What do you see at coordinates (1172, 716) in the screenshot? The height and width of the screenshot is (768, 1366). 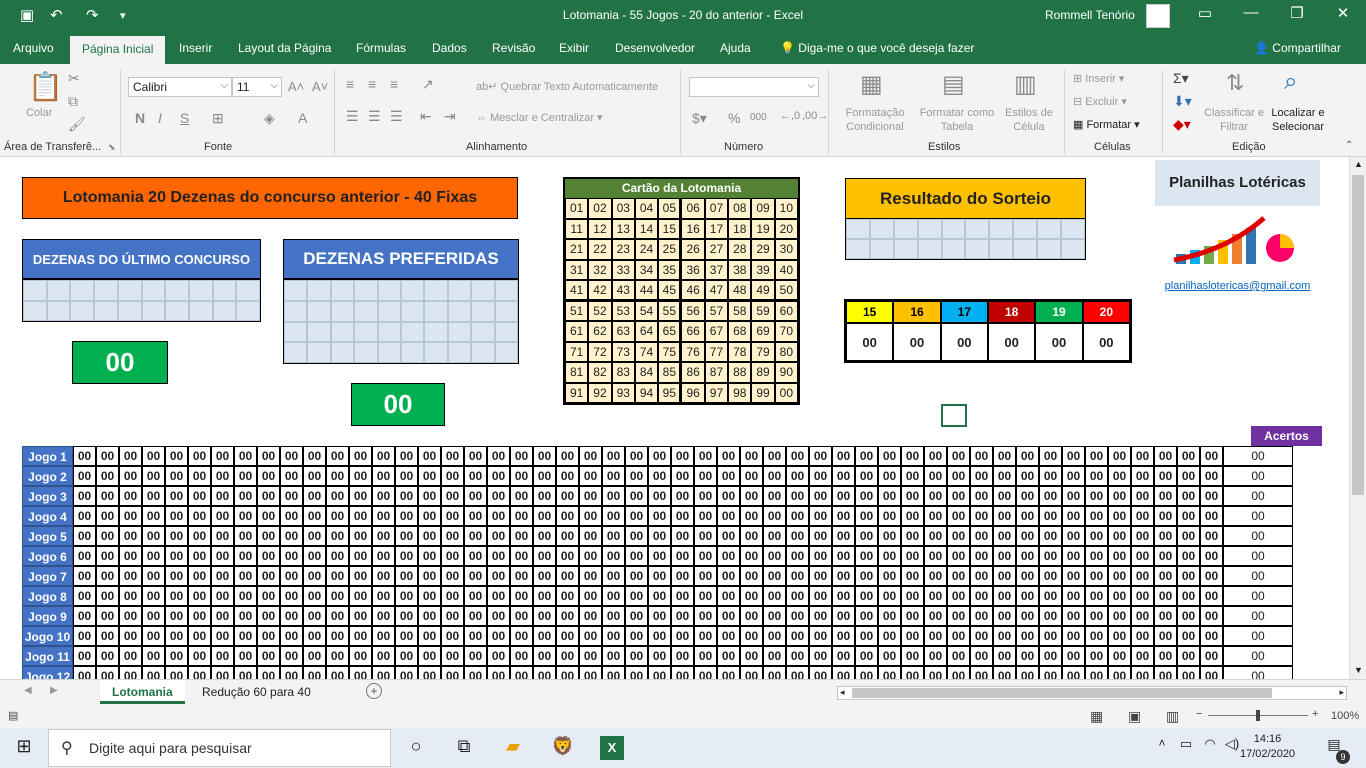 I see `page-break-icon: ▥` at bounding box center [1172, 716].